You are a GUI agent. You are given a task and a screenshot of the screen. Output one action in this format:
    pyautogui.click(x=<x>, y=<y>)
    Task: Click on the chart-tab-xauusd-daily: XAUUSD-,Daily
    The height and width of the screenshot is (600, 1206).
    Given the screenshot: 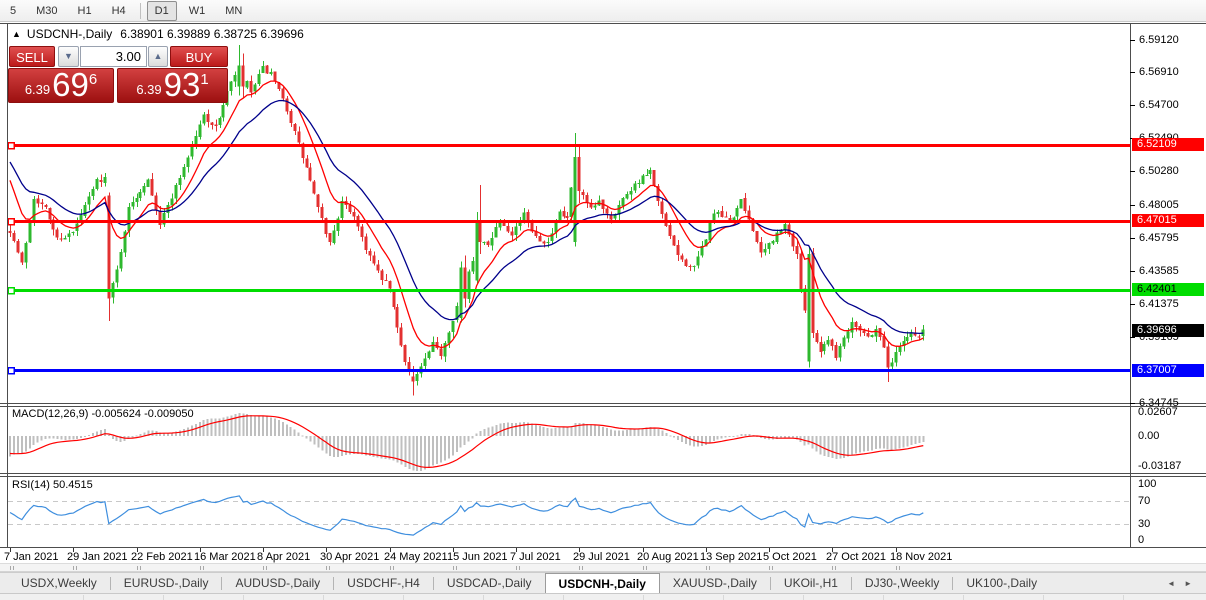 What is the action you would take?
    pyautogui.click(x=715, y=583)
    